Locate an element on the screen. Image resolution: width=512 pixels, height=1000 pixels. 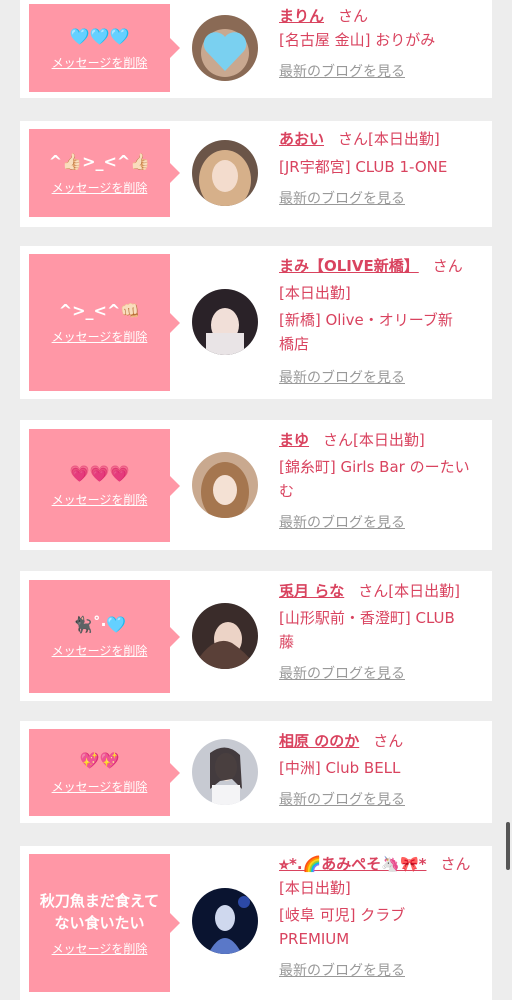
location: [名古屋 金山] おりがみ is located at coordinates (357, 40).